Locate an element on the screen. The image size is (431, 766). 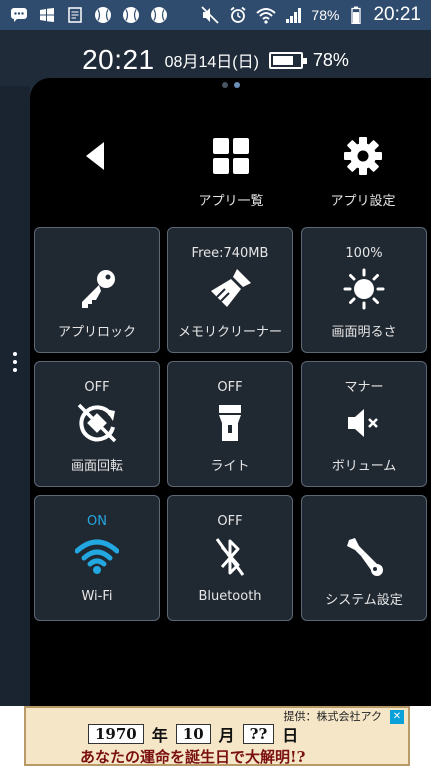
ad-tagline: あなたの運命を誕生日で大解明!? is located at coordinates (193, 757).